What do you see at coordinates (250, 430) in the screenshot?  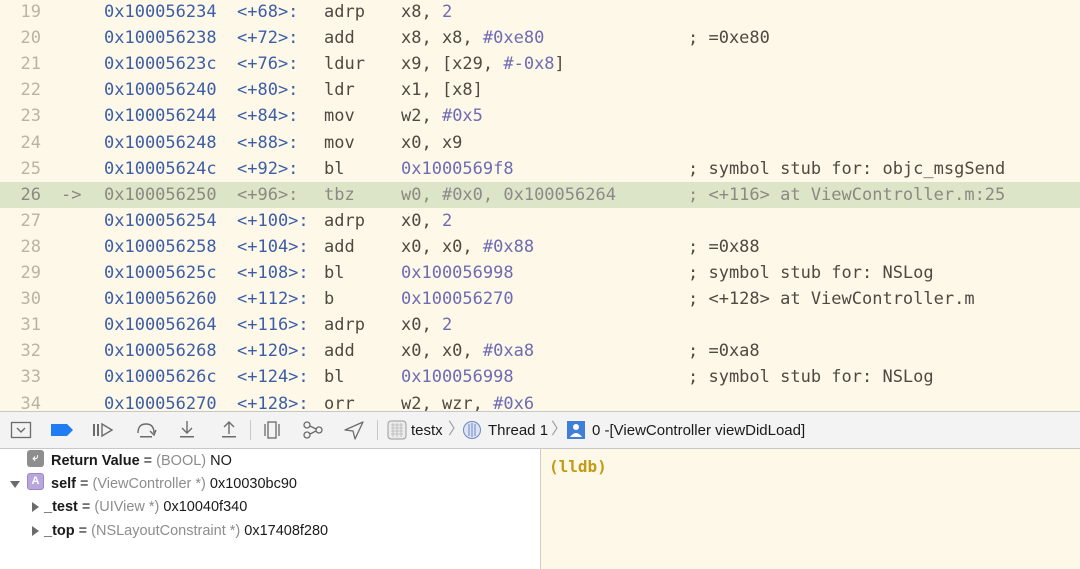 I see `toolbar-separator` at bounding box center [250, 430].